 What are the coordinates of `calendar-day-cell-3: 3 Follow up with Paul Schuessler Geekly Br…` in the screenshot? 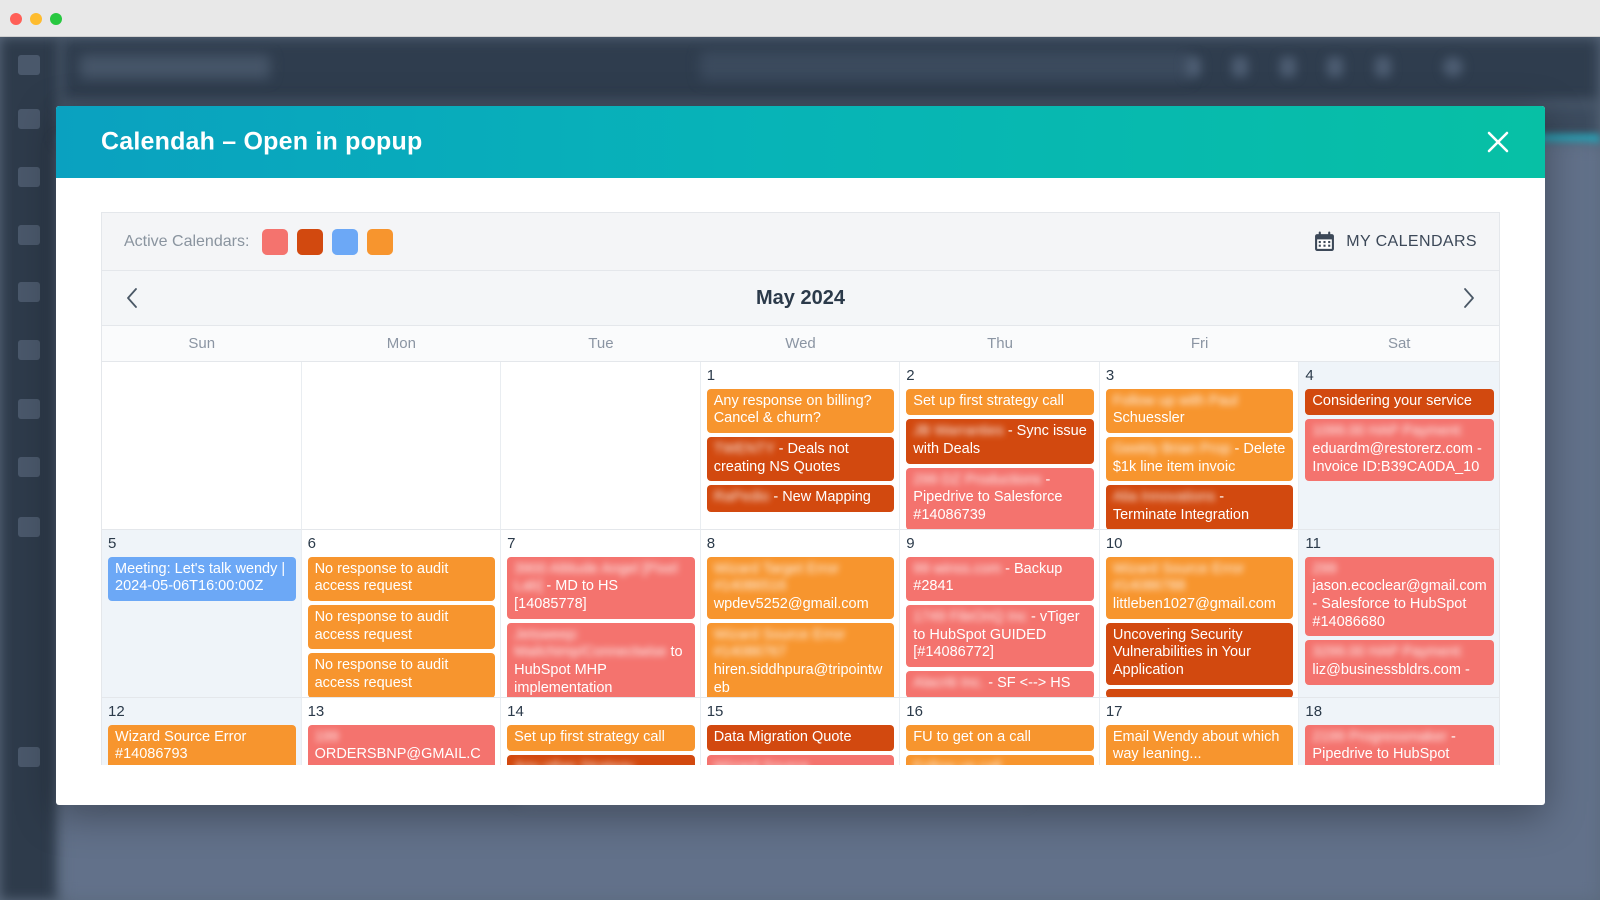 It's located at (1199, 446).